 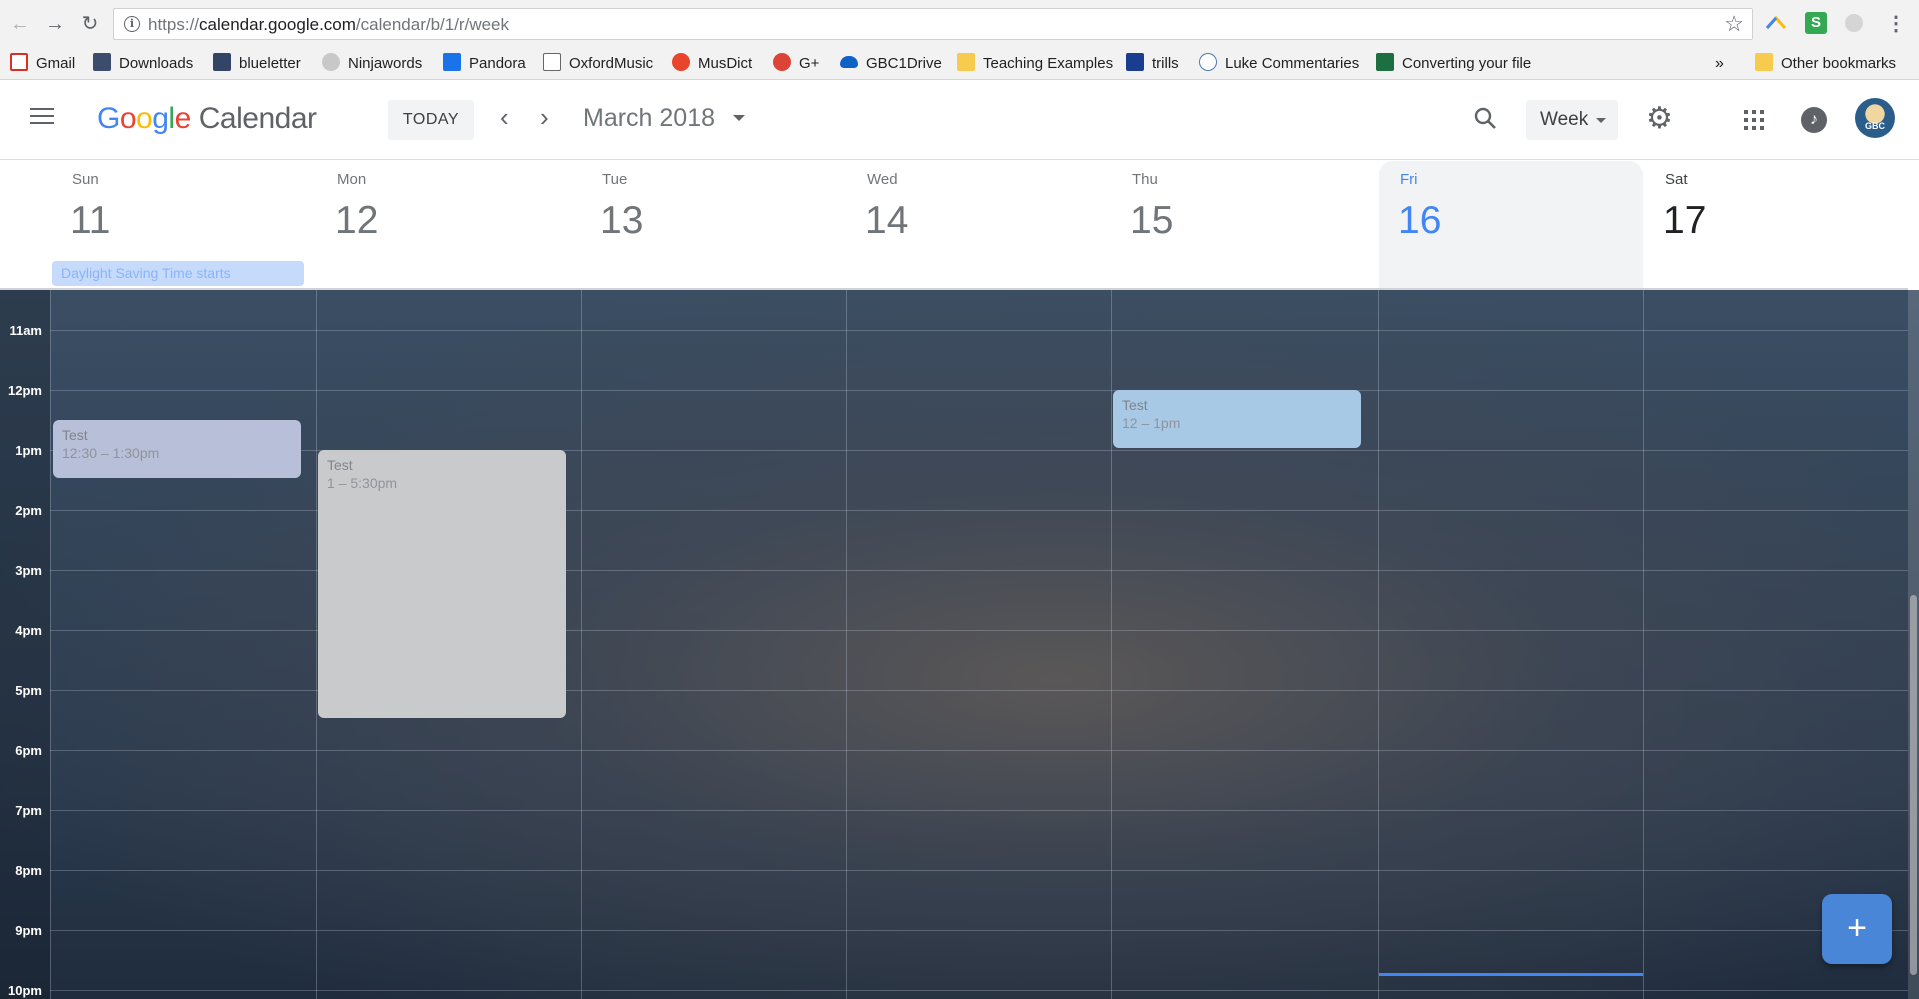 What do you see at coordinates (372, 64) in the screenshot?
I see `bookmark-ninjawords: Ninjawords` at bounding box center [372, 64].